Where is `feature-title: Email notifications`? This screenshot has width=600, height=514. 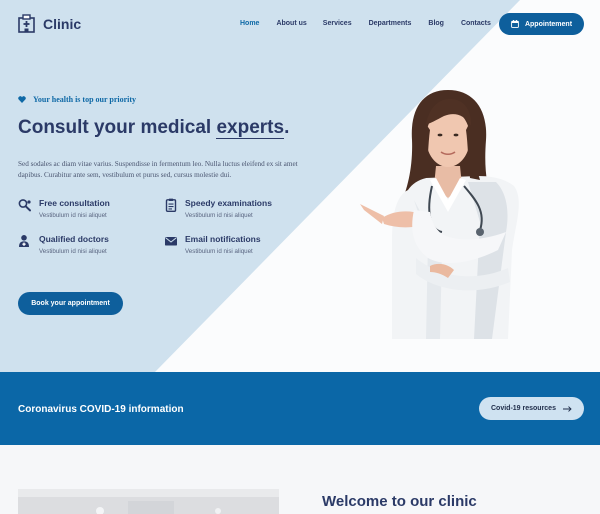 feature-title: Email notifications is located at coordinates (223, 239).